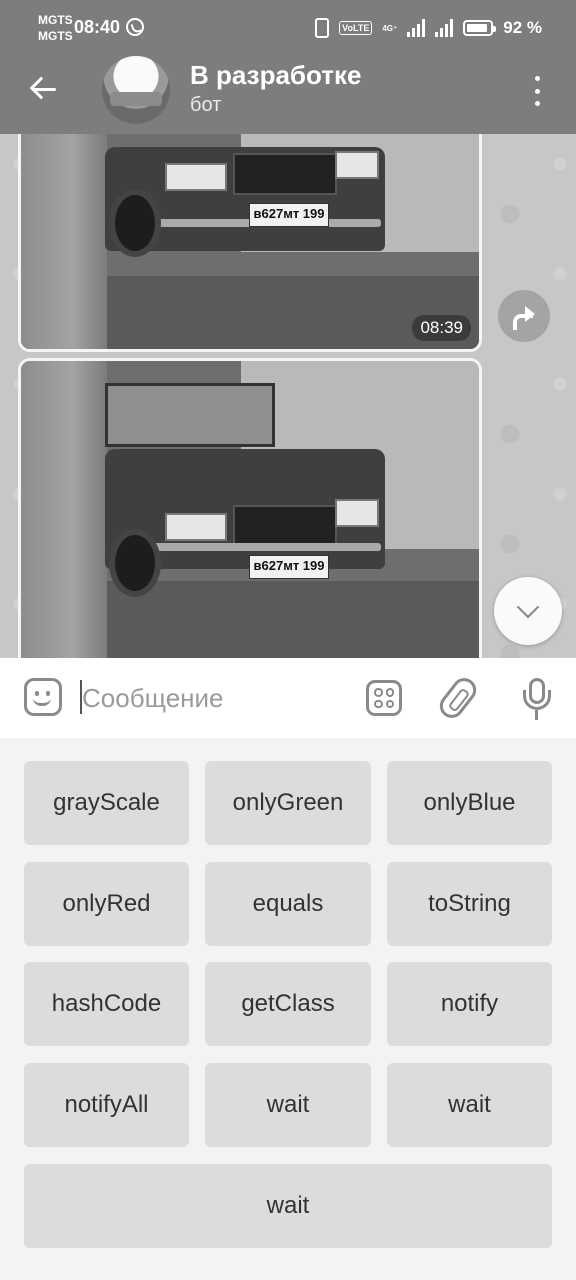 The height and width of the screenshot is (1280, 576). Describe the element at coordinates (384, 698) in the screenshot. I see `apps-icon` at that location.